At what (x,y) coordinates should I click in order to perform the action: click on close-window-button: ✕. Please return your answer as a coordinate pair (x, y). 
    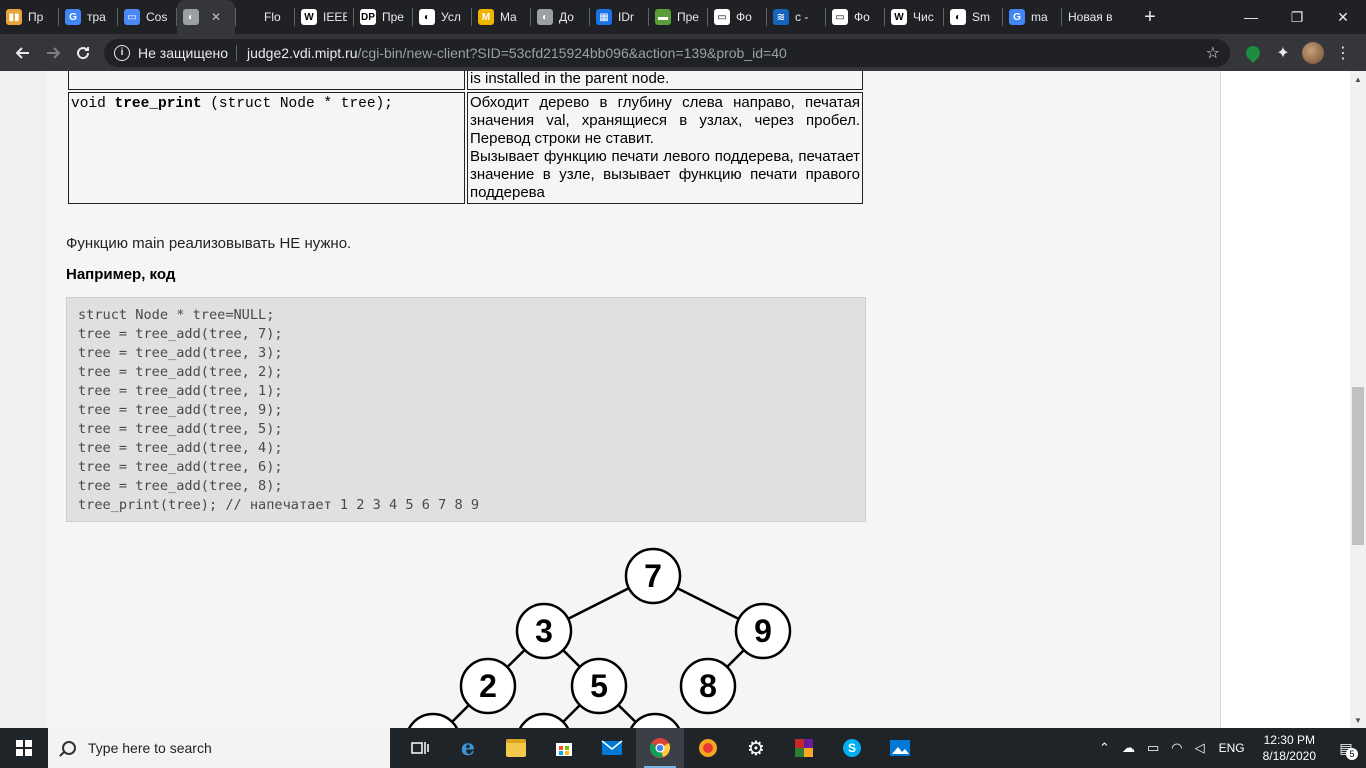
    Looking at the image, I should click on (1343, 17).